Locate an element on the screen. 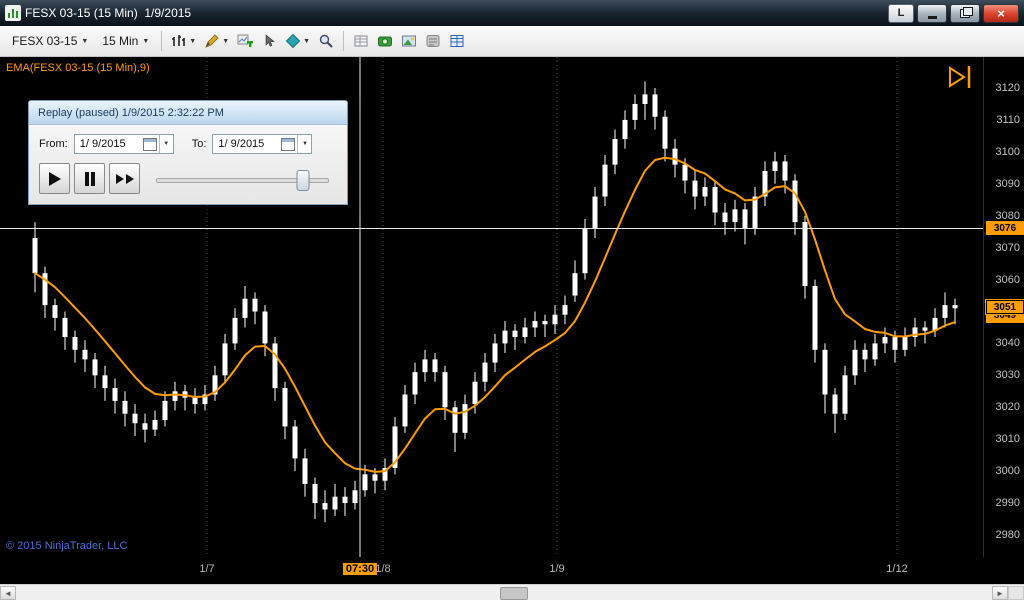 The width and height of the screenshot is (1024, 600). close-button: × is located at coordinates (1001, 13).